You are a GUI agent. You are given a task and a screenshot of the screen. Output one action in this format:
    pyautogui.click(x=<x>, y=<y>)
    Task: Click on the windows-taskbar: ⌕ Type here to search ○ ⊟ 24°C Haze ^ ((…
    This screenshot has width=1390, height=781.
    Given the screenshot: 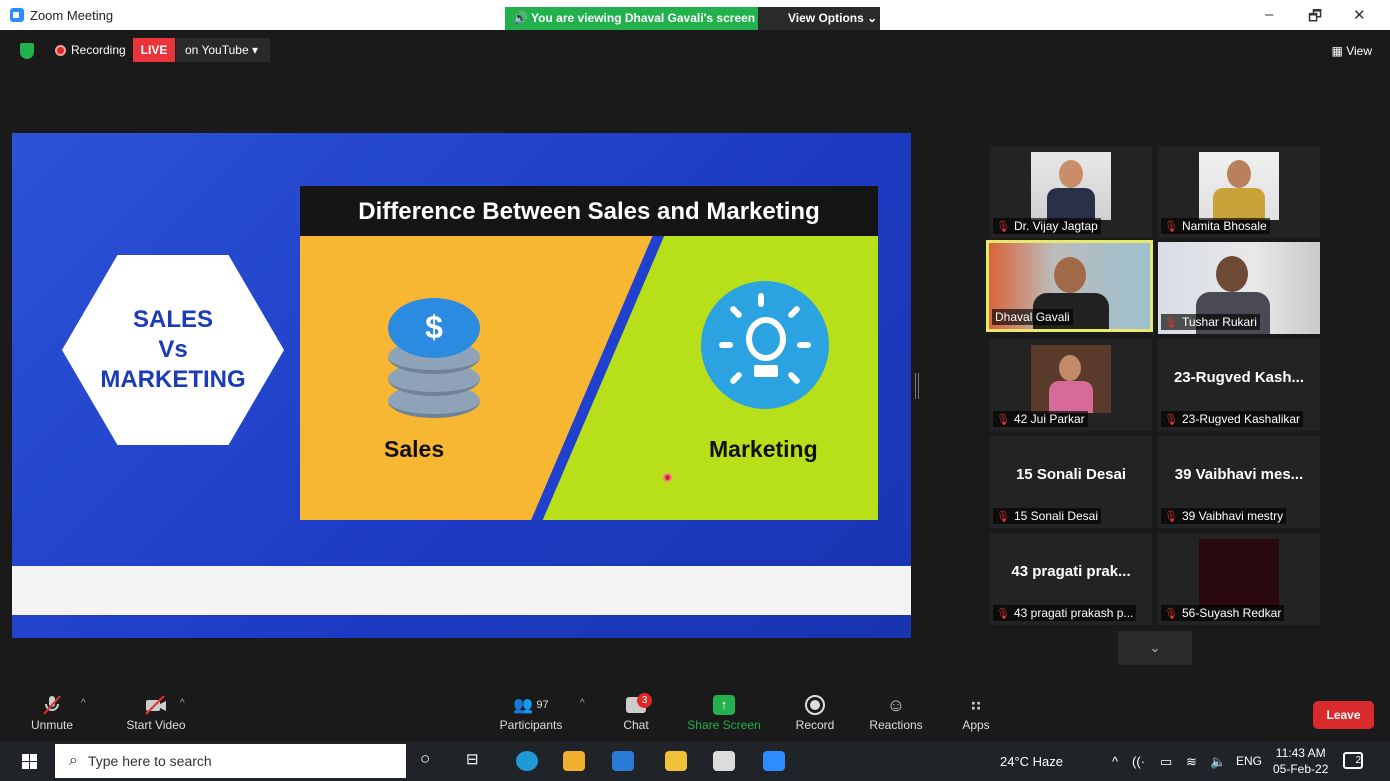 What is the action you would take?
    pyautogui.click(x=695, y=761)
    